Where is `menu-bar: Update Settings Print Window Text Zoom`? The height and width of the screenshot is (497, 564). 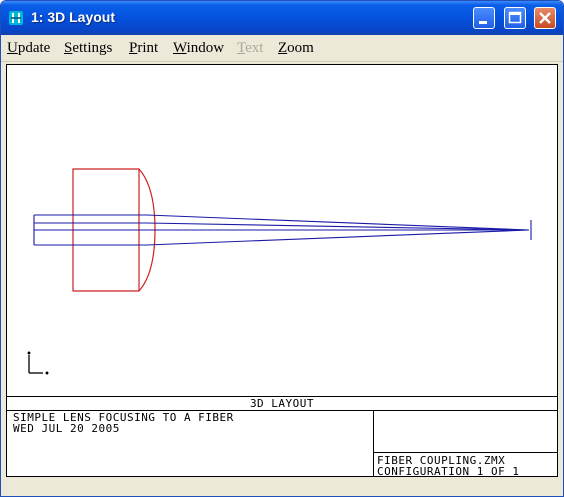 menu-bar: Update Settings Print Window Text Zoom is located at coordinates (282, 48).